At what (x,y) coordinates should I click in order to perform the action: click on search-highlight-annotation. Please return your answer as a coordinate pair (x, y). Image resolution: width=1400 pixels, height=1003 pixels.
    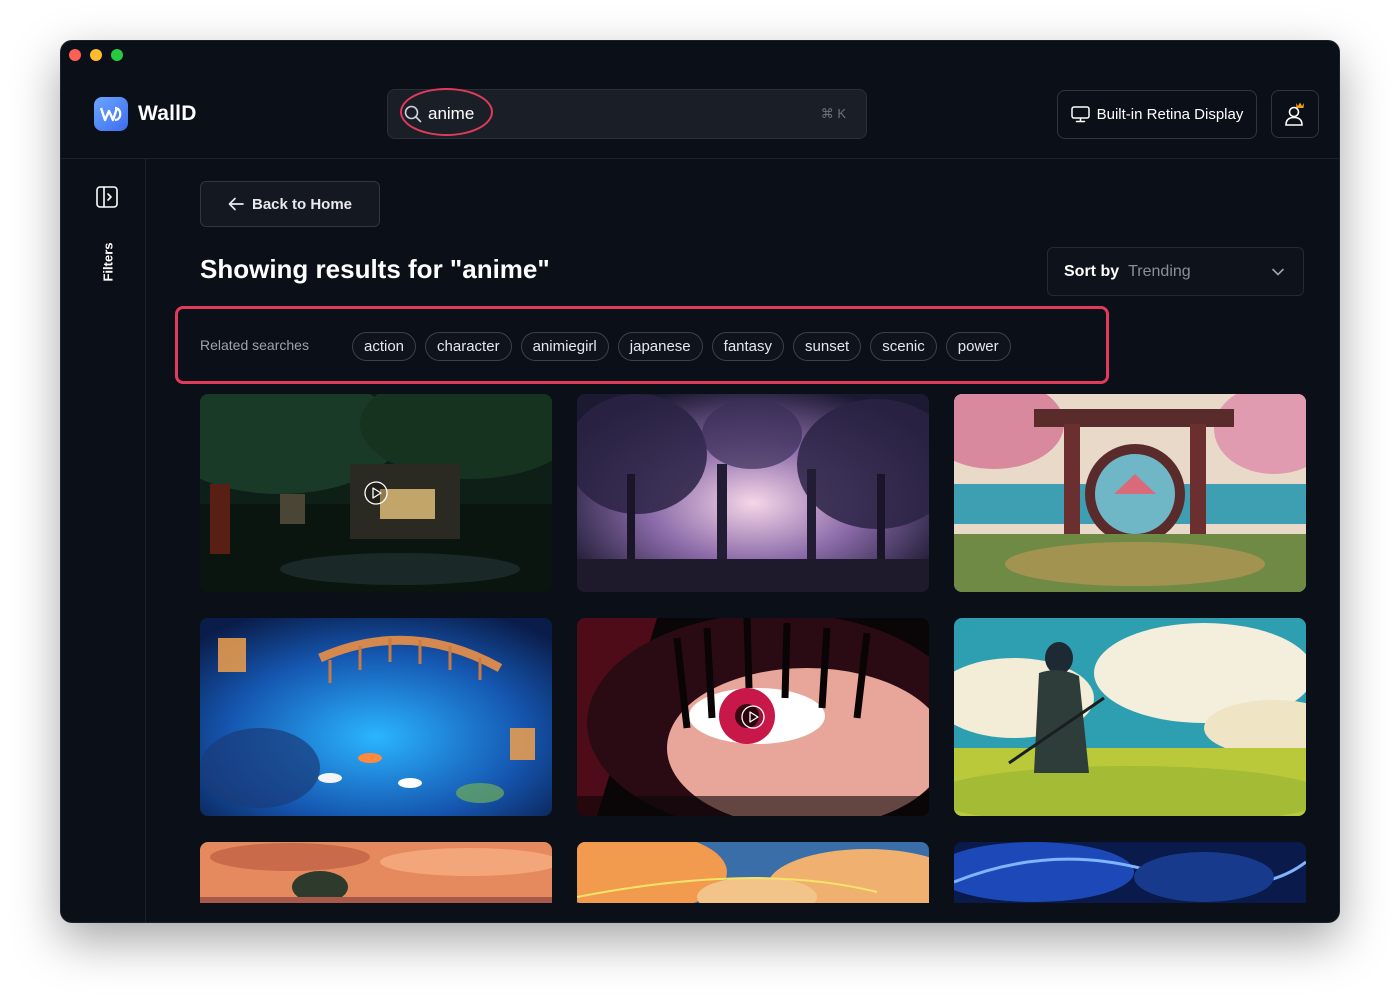
    Looking at the image, I should click on (446, 112).